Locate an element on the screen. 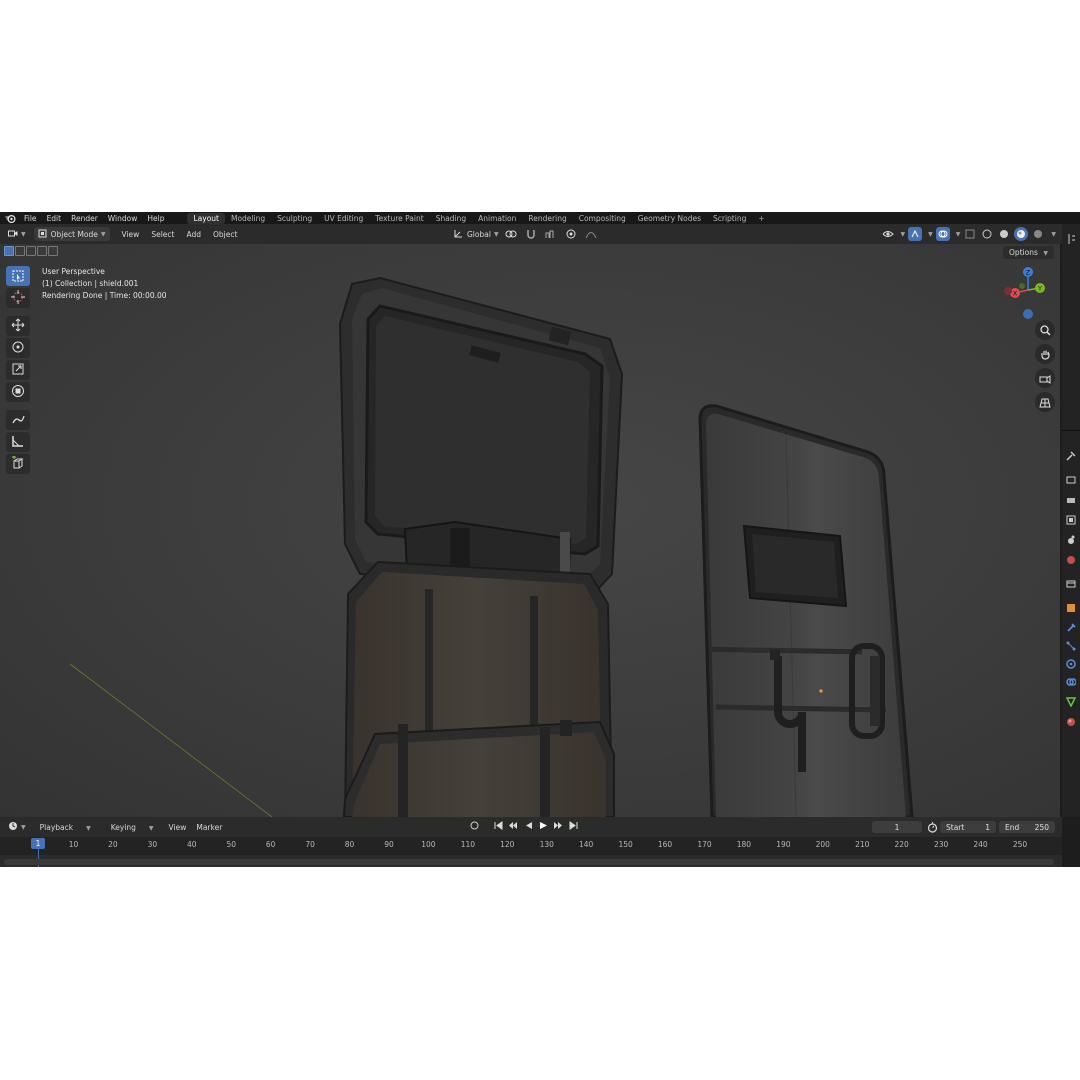 The height and width of the screenshot is (1080, 1080). snap-increment-icon is located at coordinates (551, 234).